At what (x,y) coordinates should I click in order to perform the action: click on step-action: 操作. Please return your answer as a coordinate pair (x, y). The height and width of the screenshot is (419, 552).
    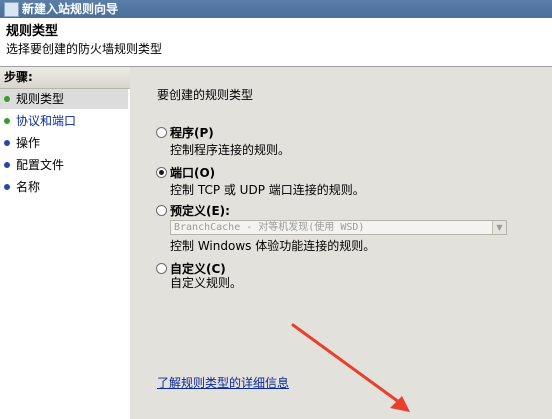
    Looking at the image, I should click on (64, 143).